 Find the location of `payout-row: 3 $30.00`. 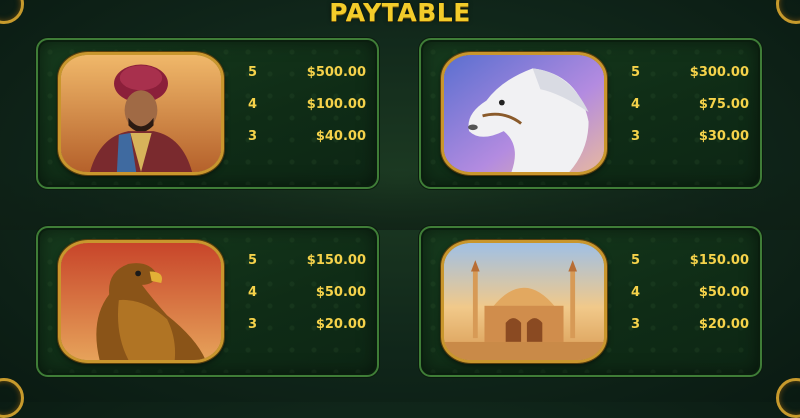

payout-row: 3 $30.00 is located at coordinates (690, 145).